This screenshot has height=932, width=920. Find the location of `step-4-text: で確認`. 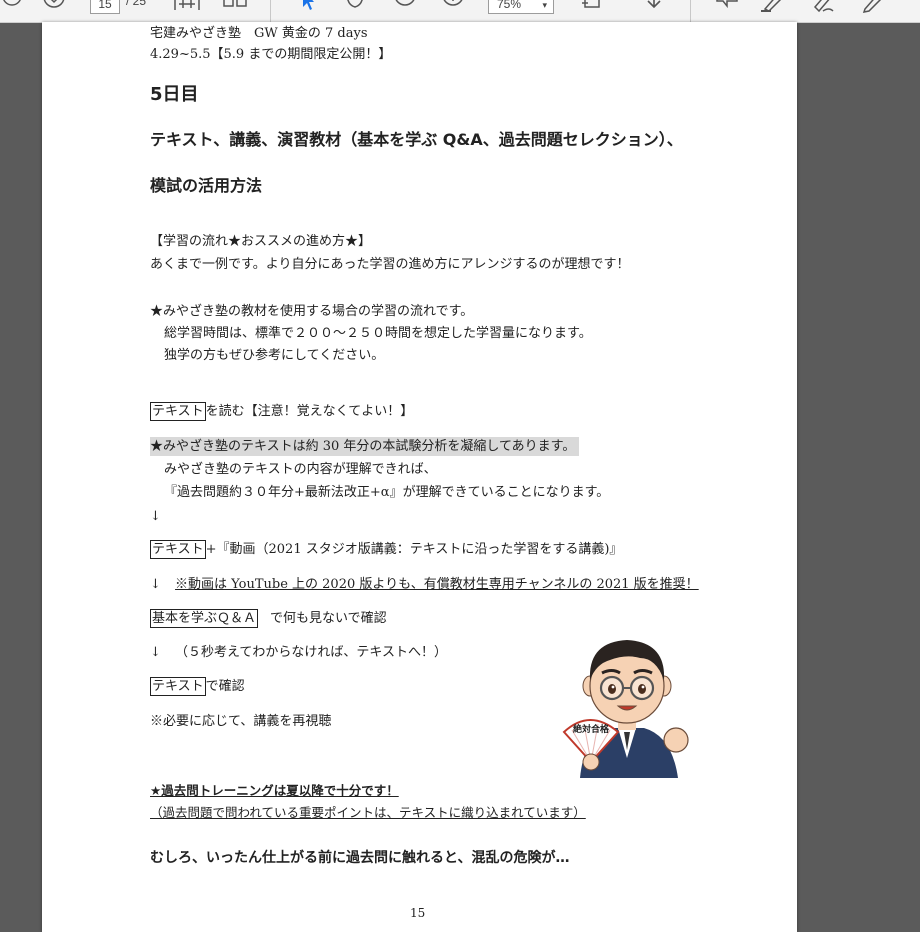

step-4-text: で確認 is located at coordinates (225, 686).